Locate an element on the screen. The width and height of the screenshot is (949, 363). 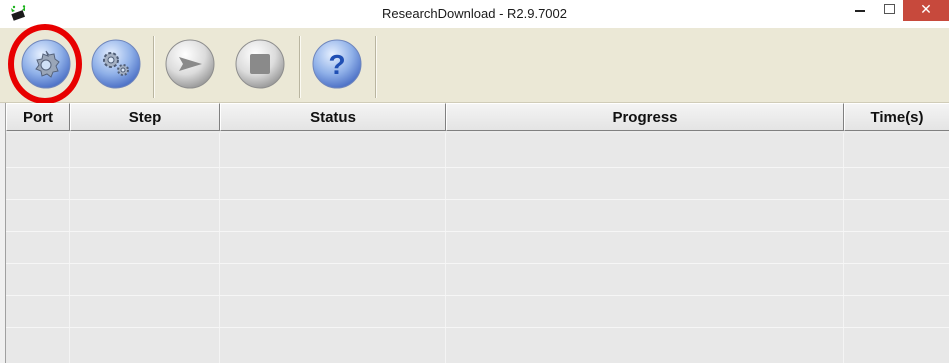
help-button: ? is located at coordinates (337, 64).